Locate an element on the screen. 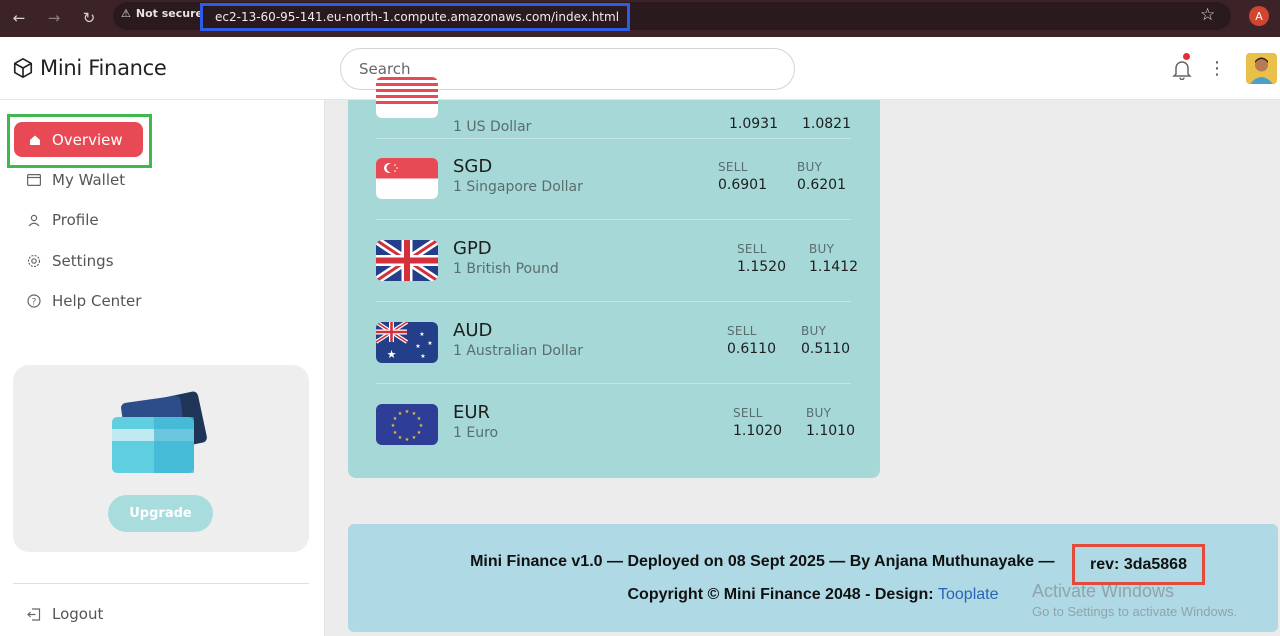 The width and height of the screenshot is (1280, 636). uk-flag-icon is located at coordinates (407, 260).